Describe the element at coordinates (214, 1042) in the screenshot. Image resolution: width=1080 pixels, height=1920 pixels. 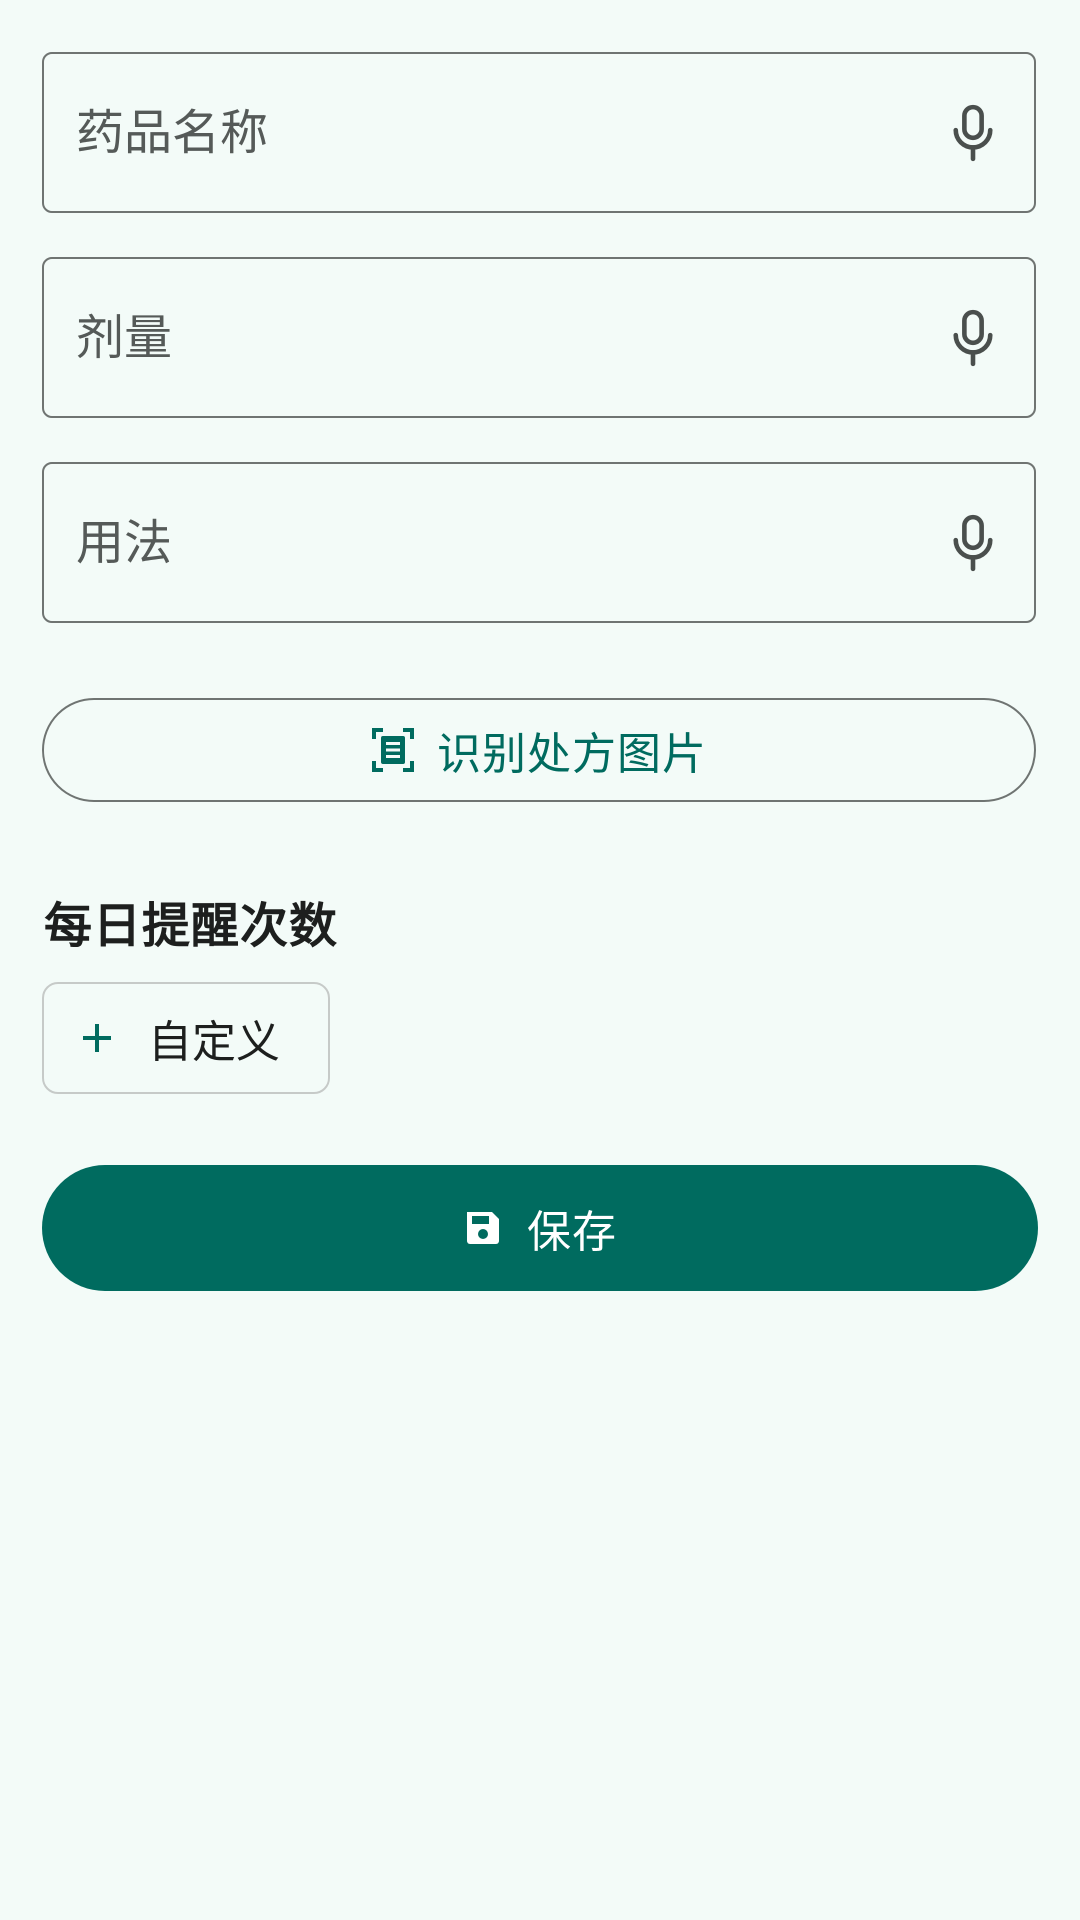
I see `custom-chip-label: 自定义` at that location.